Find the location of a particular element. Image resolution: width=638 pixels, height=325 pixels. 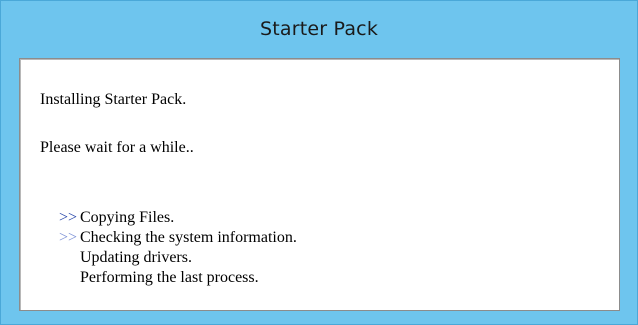

step-copying-files: >> Copying Files. is located at coordinates (116, 218).